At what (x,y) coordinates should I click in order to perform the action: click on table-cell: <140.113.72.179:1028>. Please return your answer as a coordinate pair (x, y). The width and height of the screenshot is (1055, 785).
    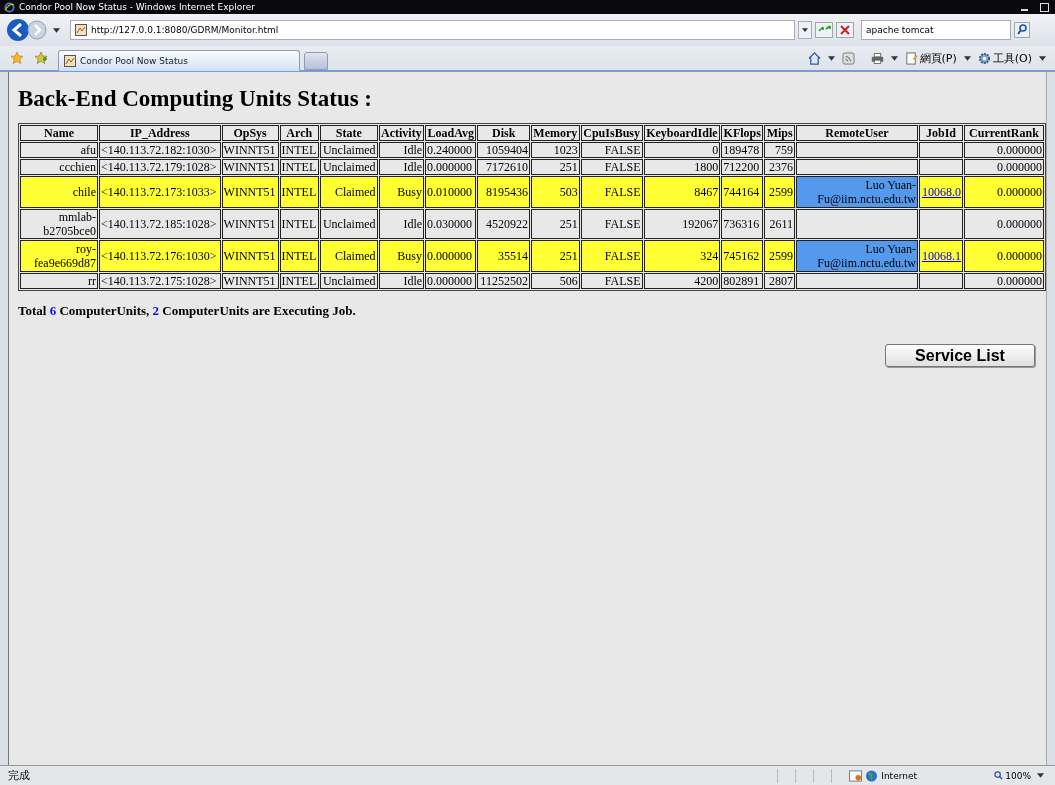
    Looking at the image, I should click on (160, 167).